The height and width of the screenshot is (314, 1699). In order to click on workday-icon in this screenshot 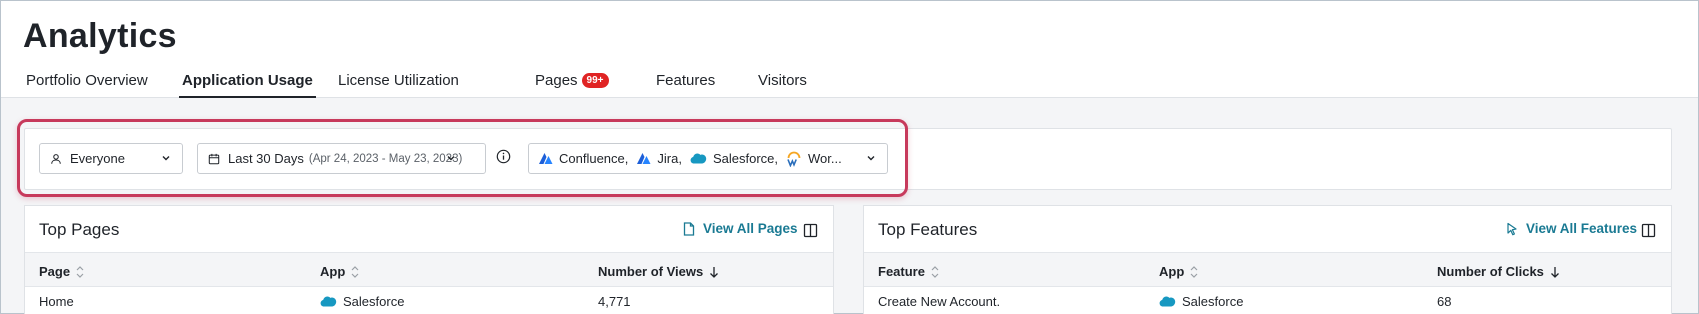, I will do `click(794, 159)`.